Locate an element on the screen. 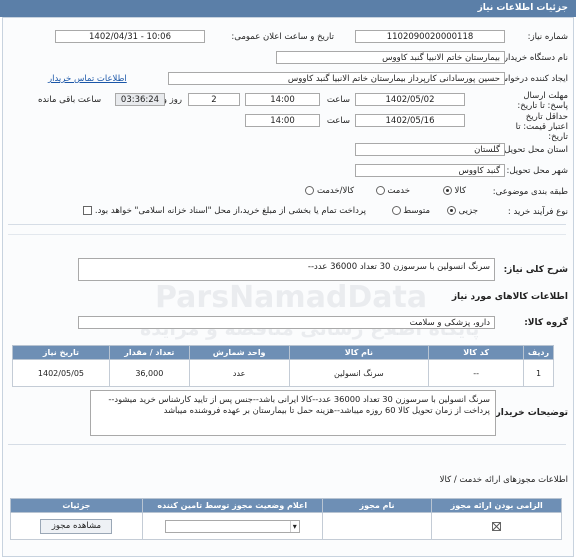 This screenshot has width=576, height=557. page-header: جزئیات اطلاعات نیاز is located at coordinates (288, 8).